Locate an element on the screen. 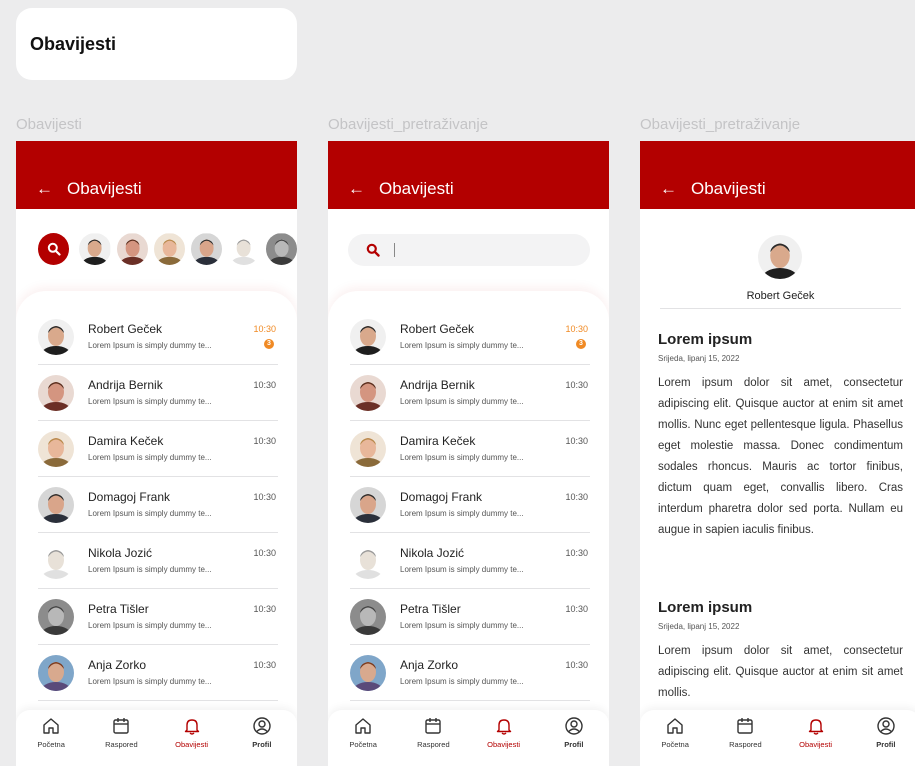 The width and height of the screenshot is (915, 766). page-title: Obavijesti is located at coordinates (73, 44).